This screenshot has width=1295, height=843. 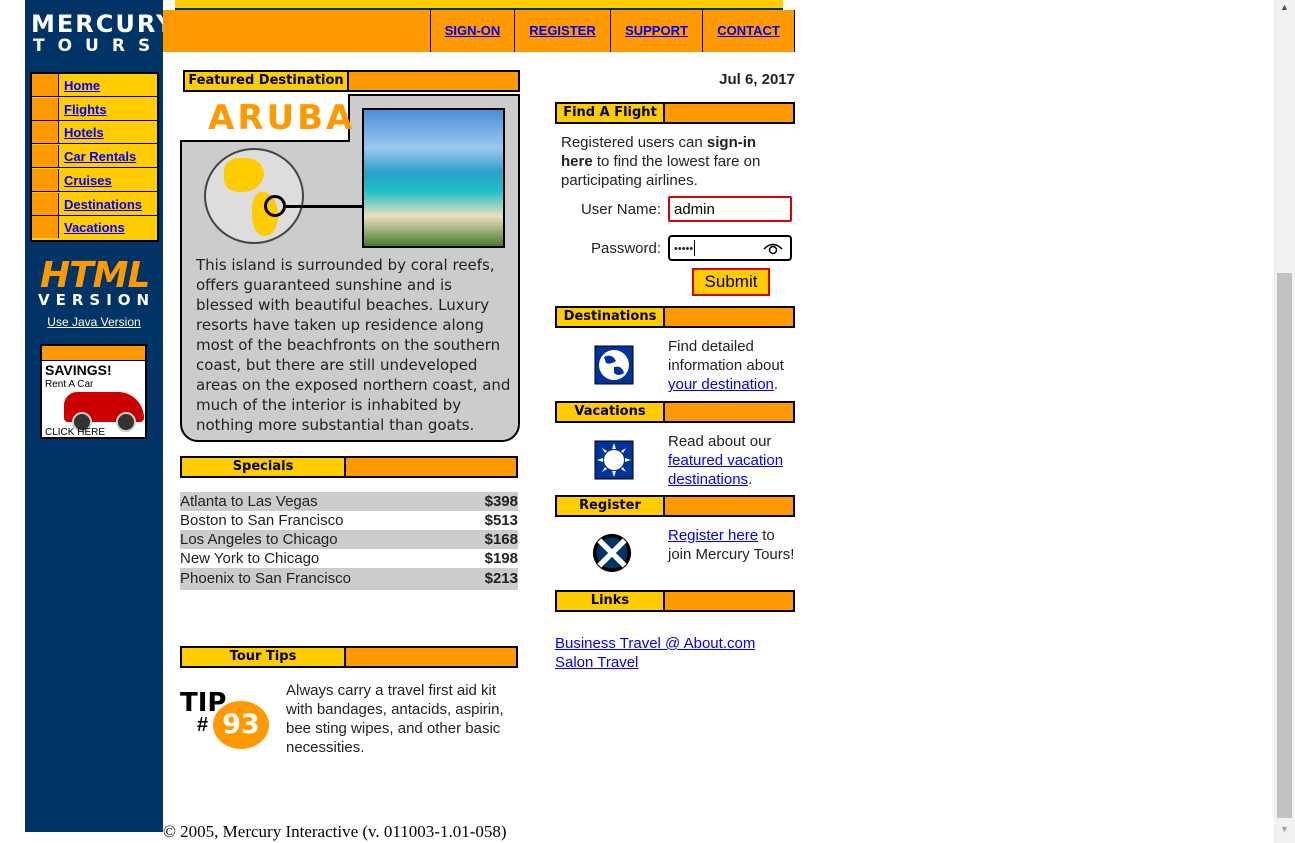 I want to click on table-row: Los Angeles to Chicago $168, so click(x=349, y=539).